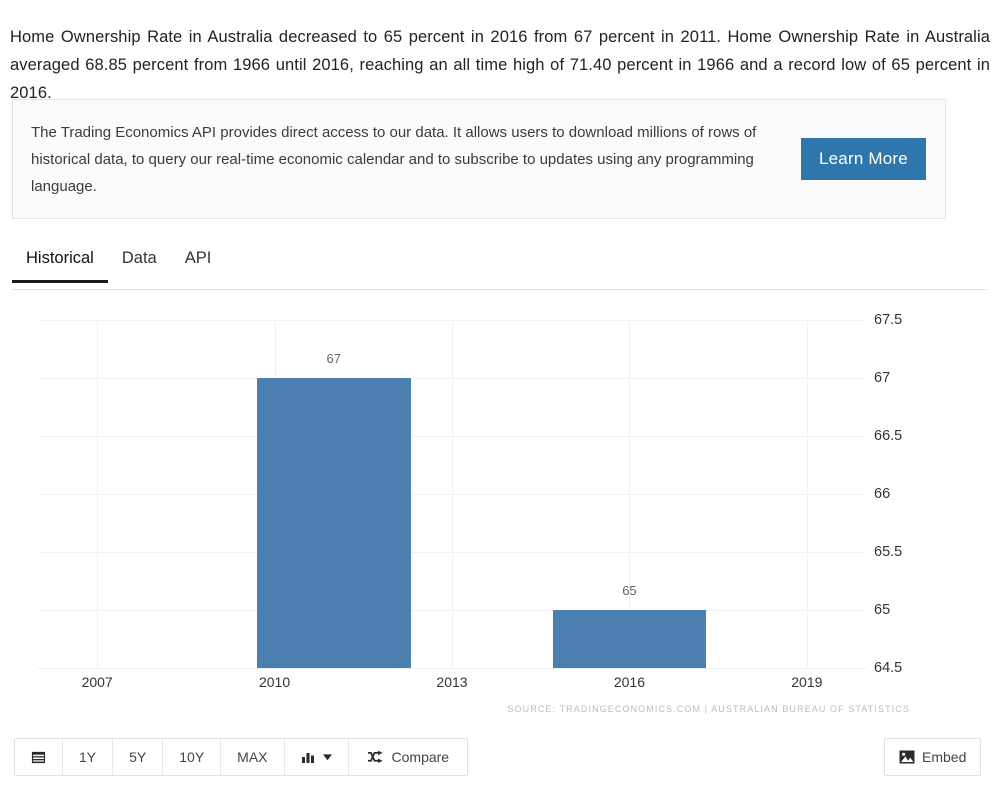  What do you see at coordinates (139, 263) in the screenshot?
I see `tab-data: Data` at bounding box center [139, 263].